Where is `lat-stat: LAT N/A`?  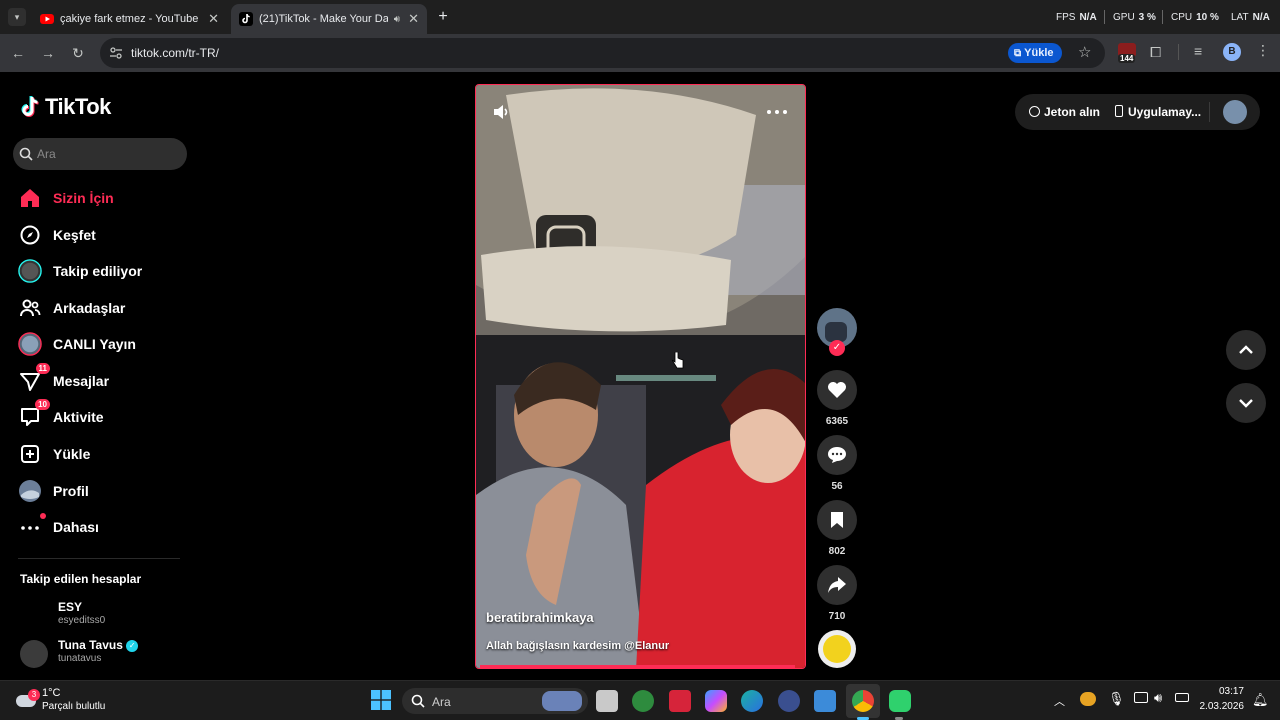
lat-stat: LAT N/A is located at coordinates (1250, 17).